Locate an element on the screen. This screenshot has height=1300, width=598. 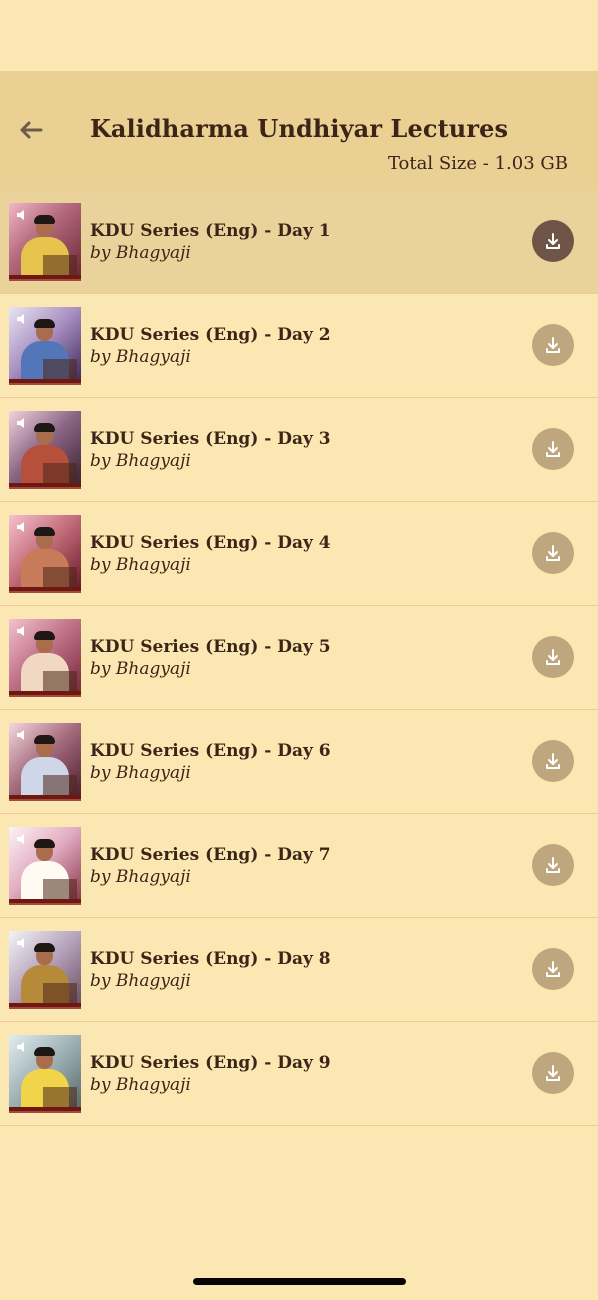
list-item: KDU Series (Eng) - Day 2 by Bhagyaji is located at coordinates (299, 346).